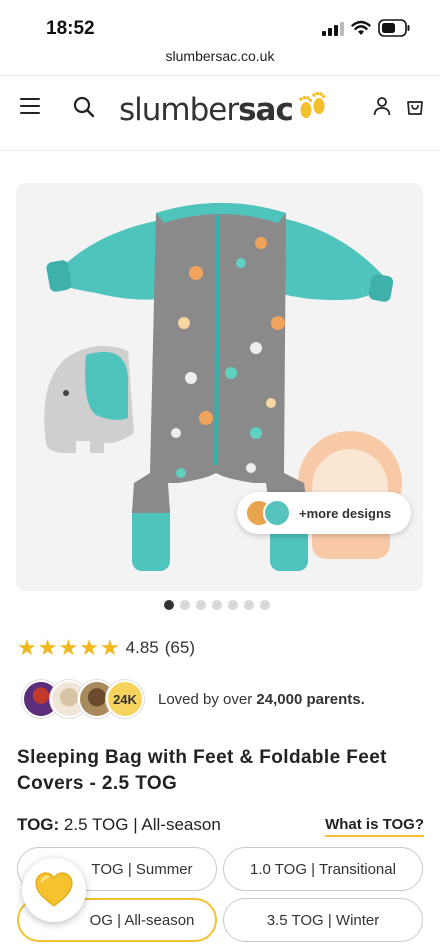 The width and height of the screenshot is (440, 951). I want to click on cellular-signal-icon, so click(333, 29).